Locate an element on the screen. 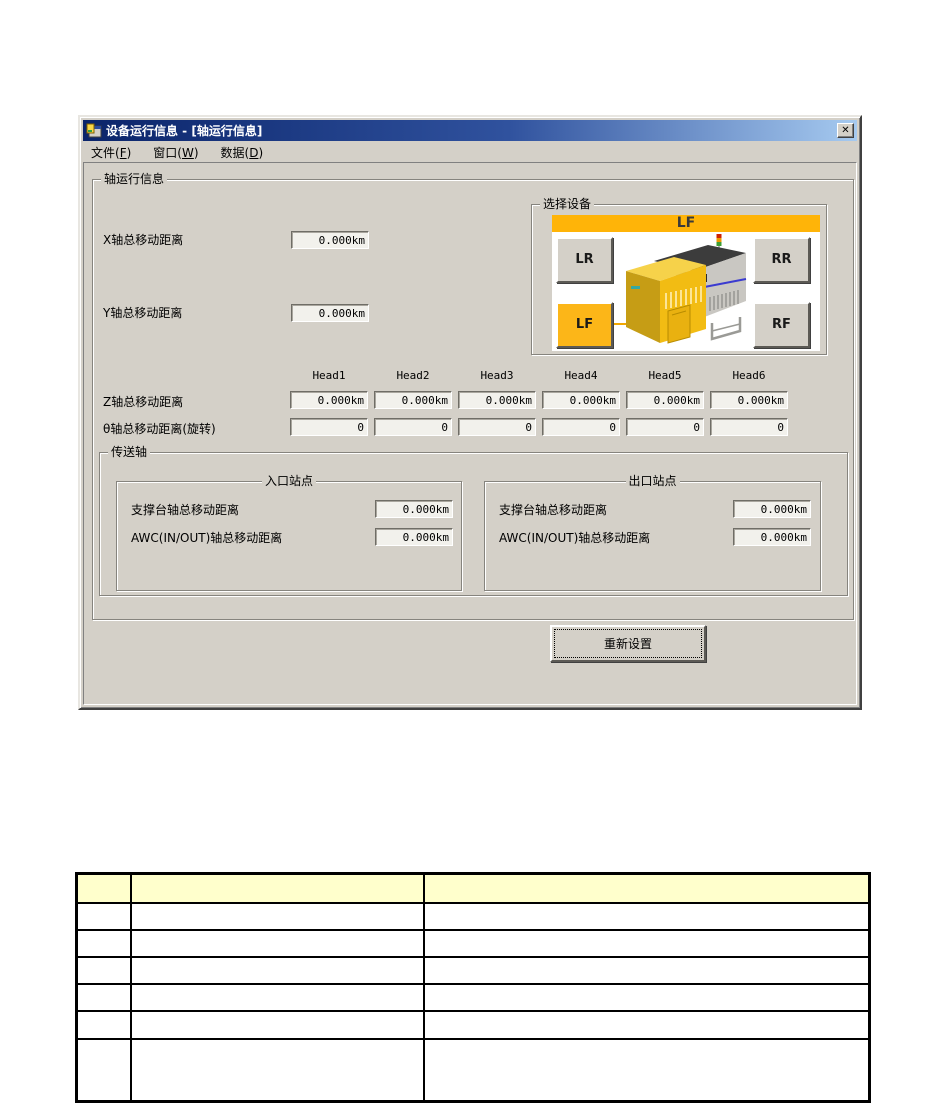 The image size is (941, 1105). theta-axis-values-row: 0 0 0 0 0 0 is located at coordinates (539, 427).